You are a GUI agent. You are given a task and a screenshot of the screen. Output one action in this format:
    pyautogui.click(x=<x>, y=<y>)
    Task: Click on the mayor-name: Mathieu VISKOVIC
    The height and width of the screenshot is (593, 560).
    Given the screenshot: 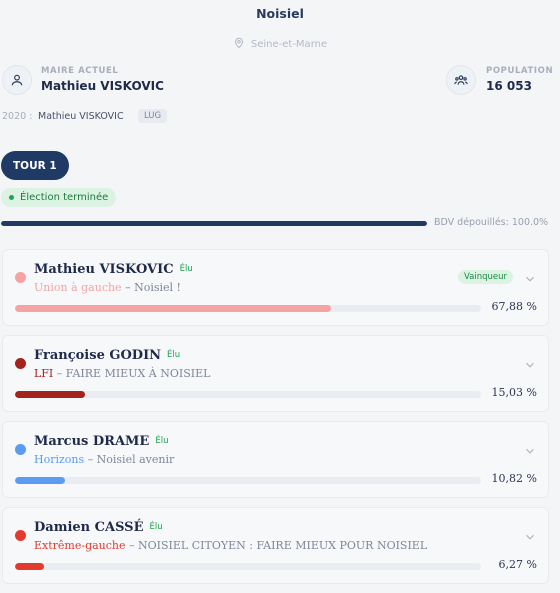 What is the action you would take?
    pyautogui.click(x=102, y=86)
    